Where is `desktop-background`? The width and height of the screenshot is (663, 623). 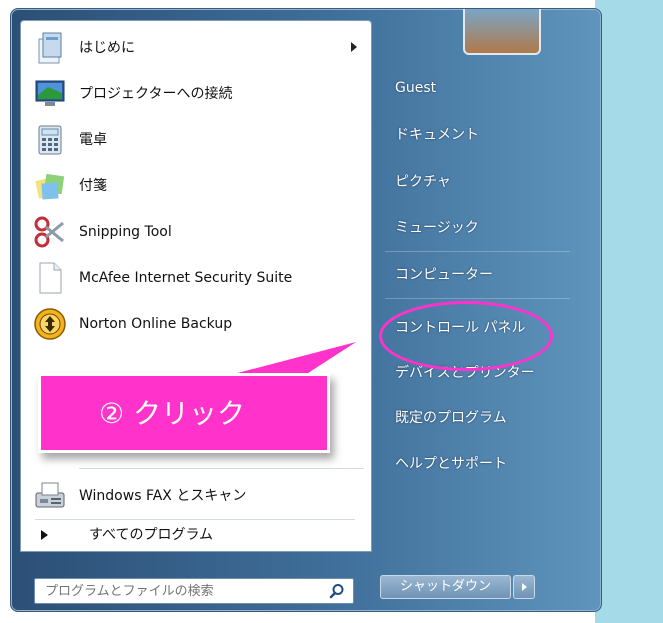 desktop-background is located at coordinates (629, 311).